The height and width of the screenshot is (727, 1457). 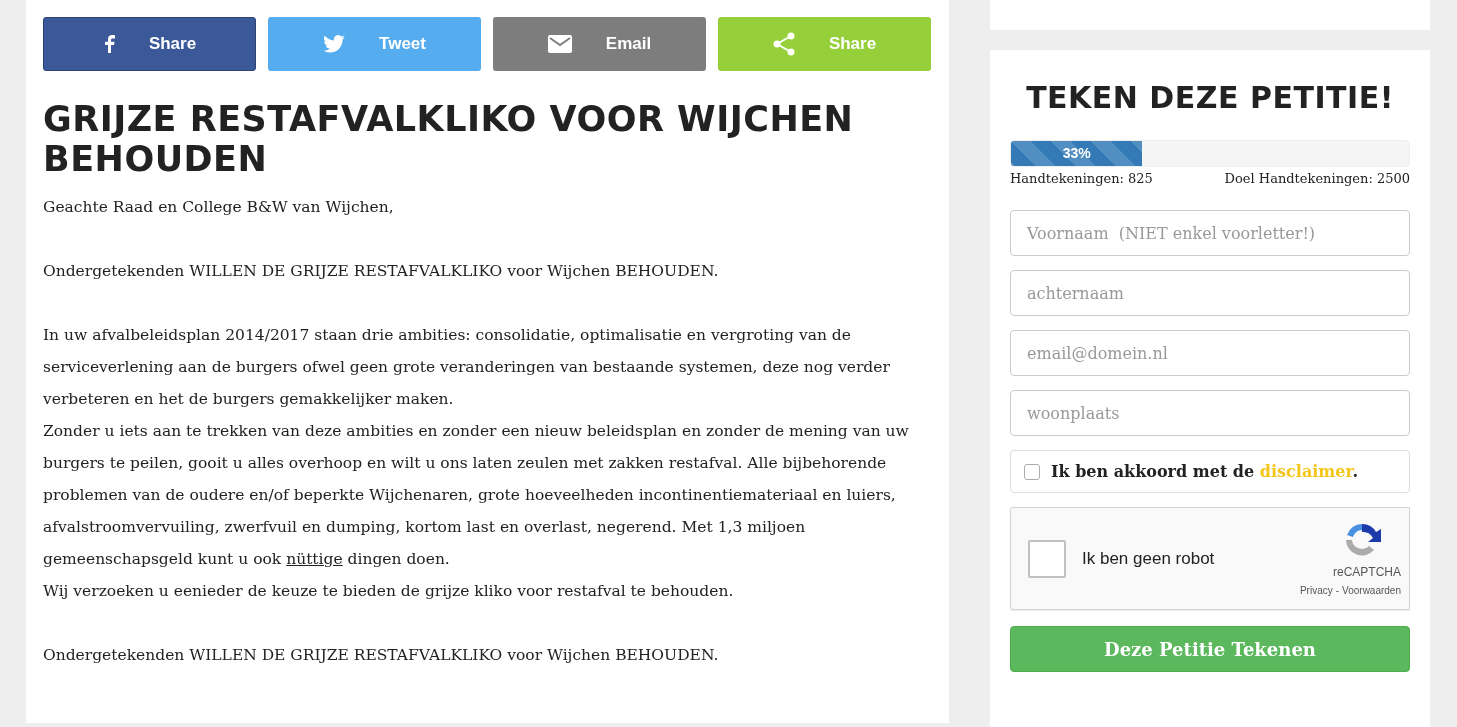 What do you see at coordinates (1076, 153) in the screenshot?
I see `progress-label: 33%` at bounding box center [1076, 153].